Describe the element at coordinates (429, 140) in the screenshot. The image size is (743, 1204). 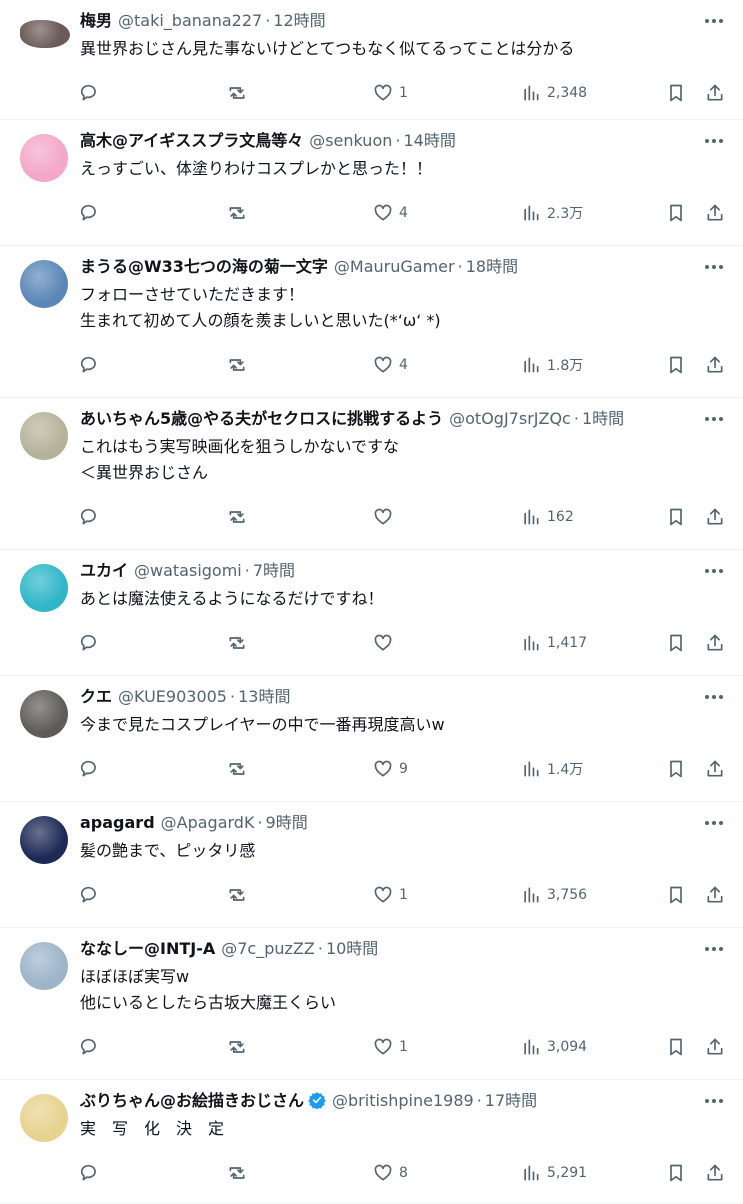
I see `timestamp: 14時間` at that location.